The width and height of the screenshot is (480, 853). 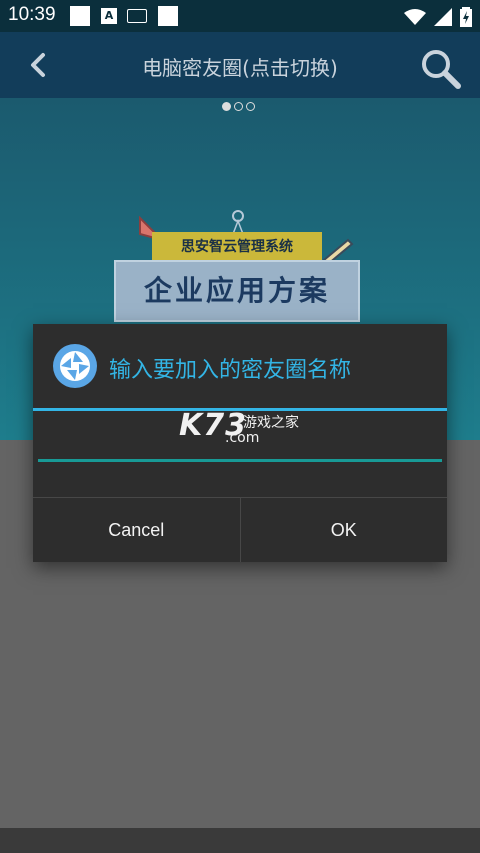 What do you see at coordinates (238, 222) in the screenshot?
I see `pin-icon` at bounding box center [238, 222].